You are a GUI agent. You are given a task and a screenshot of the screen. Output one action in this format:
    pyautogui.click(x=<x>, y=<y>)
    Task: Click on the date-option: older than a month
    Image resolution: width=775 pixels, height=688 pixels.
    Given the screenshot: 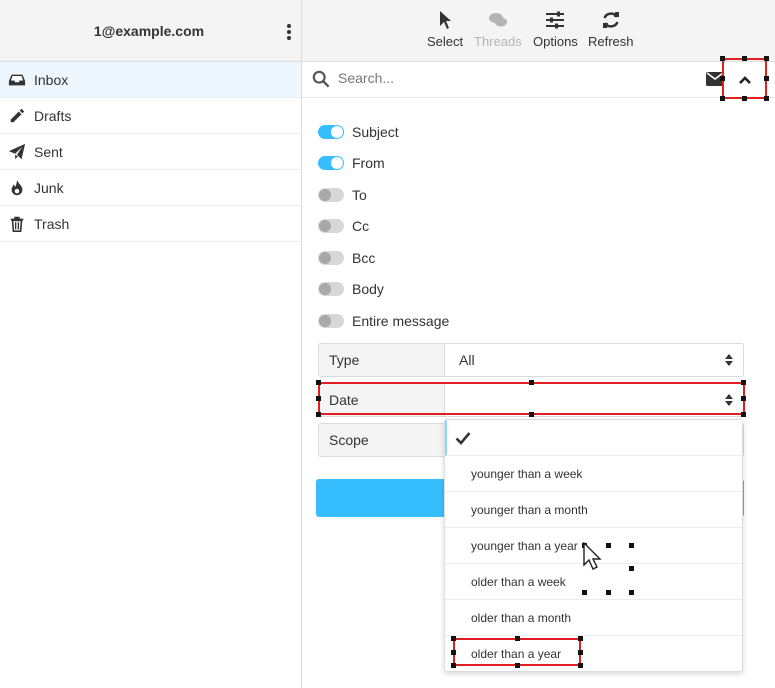 What is the action you would take?
    pyautogui.click(x=593, y=618)
    